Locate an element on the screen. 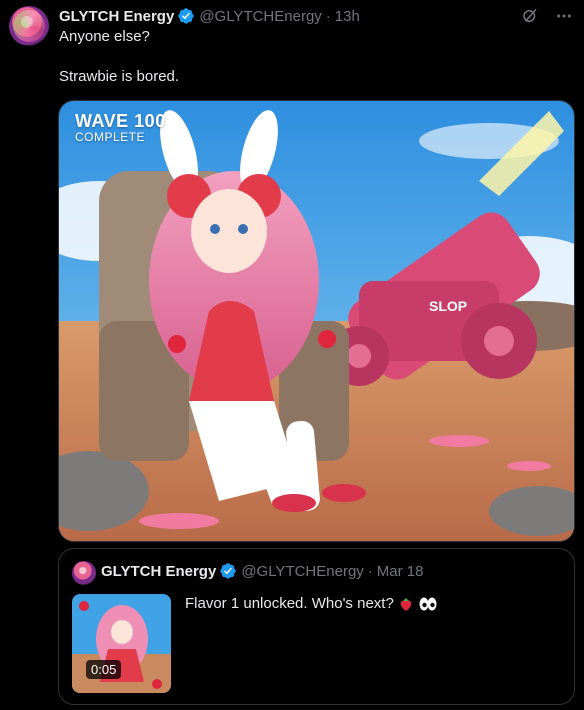  tweet-text-line-2: Strawbie is bored. is located at coordinates (119, 76).